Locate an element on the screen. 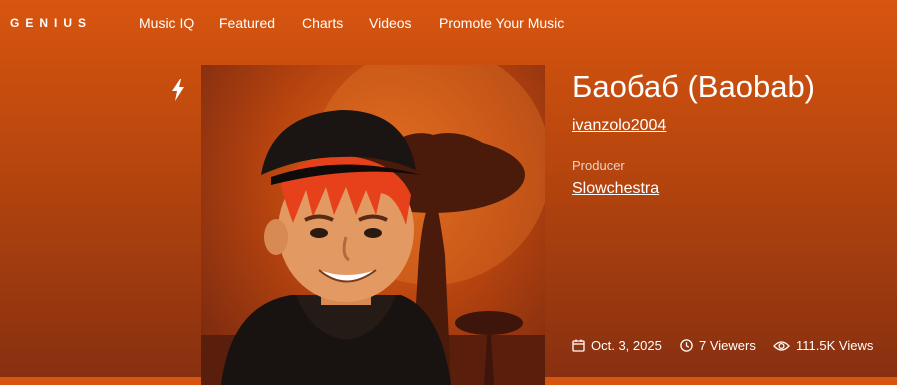 The height and width of the screenshot is (385, 897). release-date: Oct. 3, 2025 is located at coordinates (617, 345).